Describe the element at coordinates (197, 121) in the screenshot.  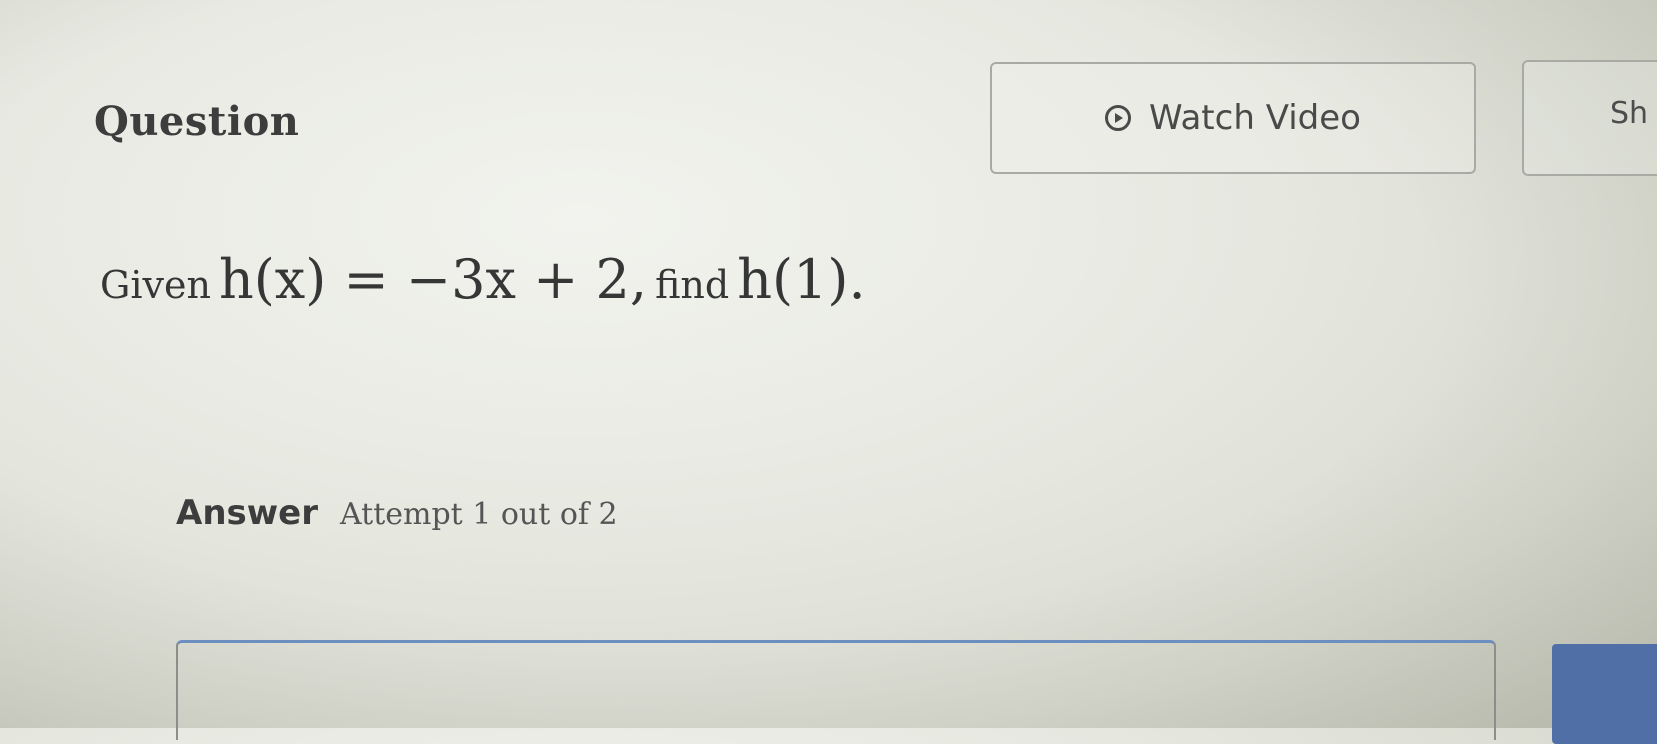
I see `question-heading: Question` at that location.